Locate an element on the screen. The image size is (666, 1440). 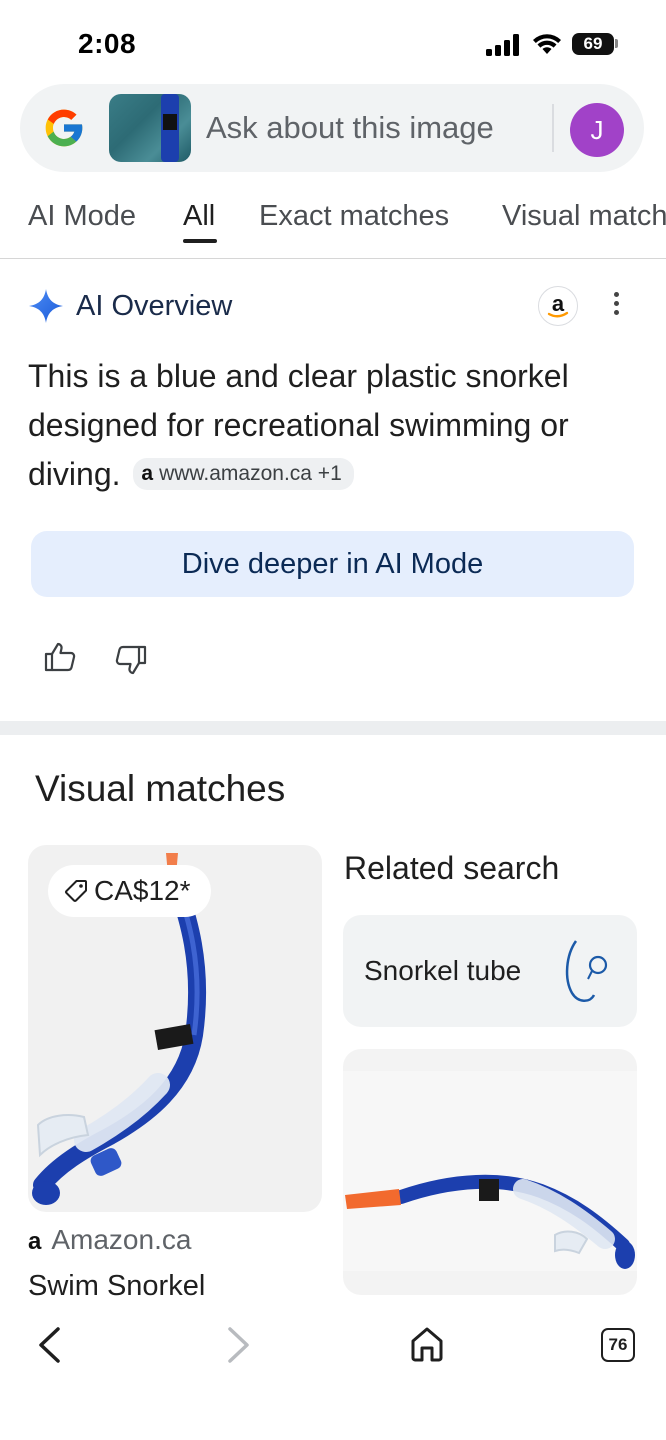
tab-visual-matches: Visual matches is located at coordinates (584, 216).